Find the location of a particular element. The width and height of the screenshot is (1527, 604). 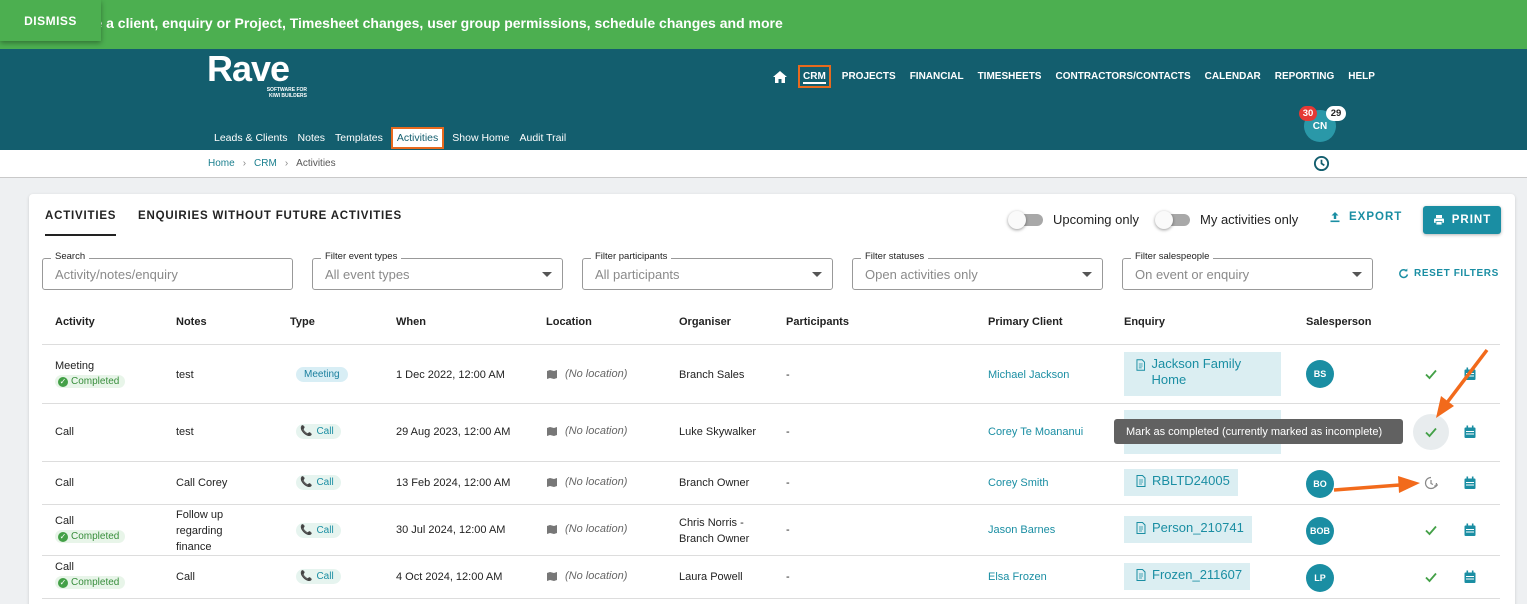

location-cell: (No location) is located at coordinates (586, 431).